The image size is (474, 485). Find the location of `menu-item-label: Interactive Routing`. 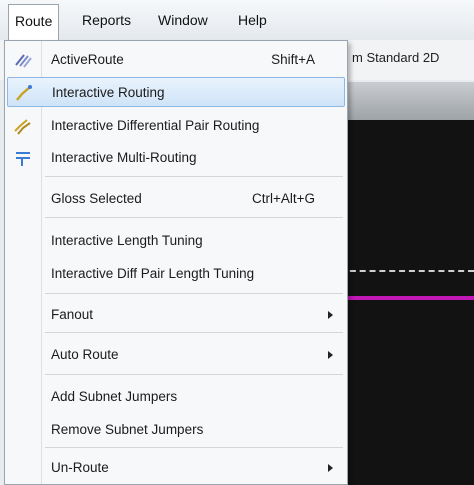

menu-item-label: Interactive Routing is located at coordinates (108, 92).